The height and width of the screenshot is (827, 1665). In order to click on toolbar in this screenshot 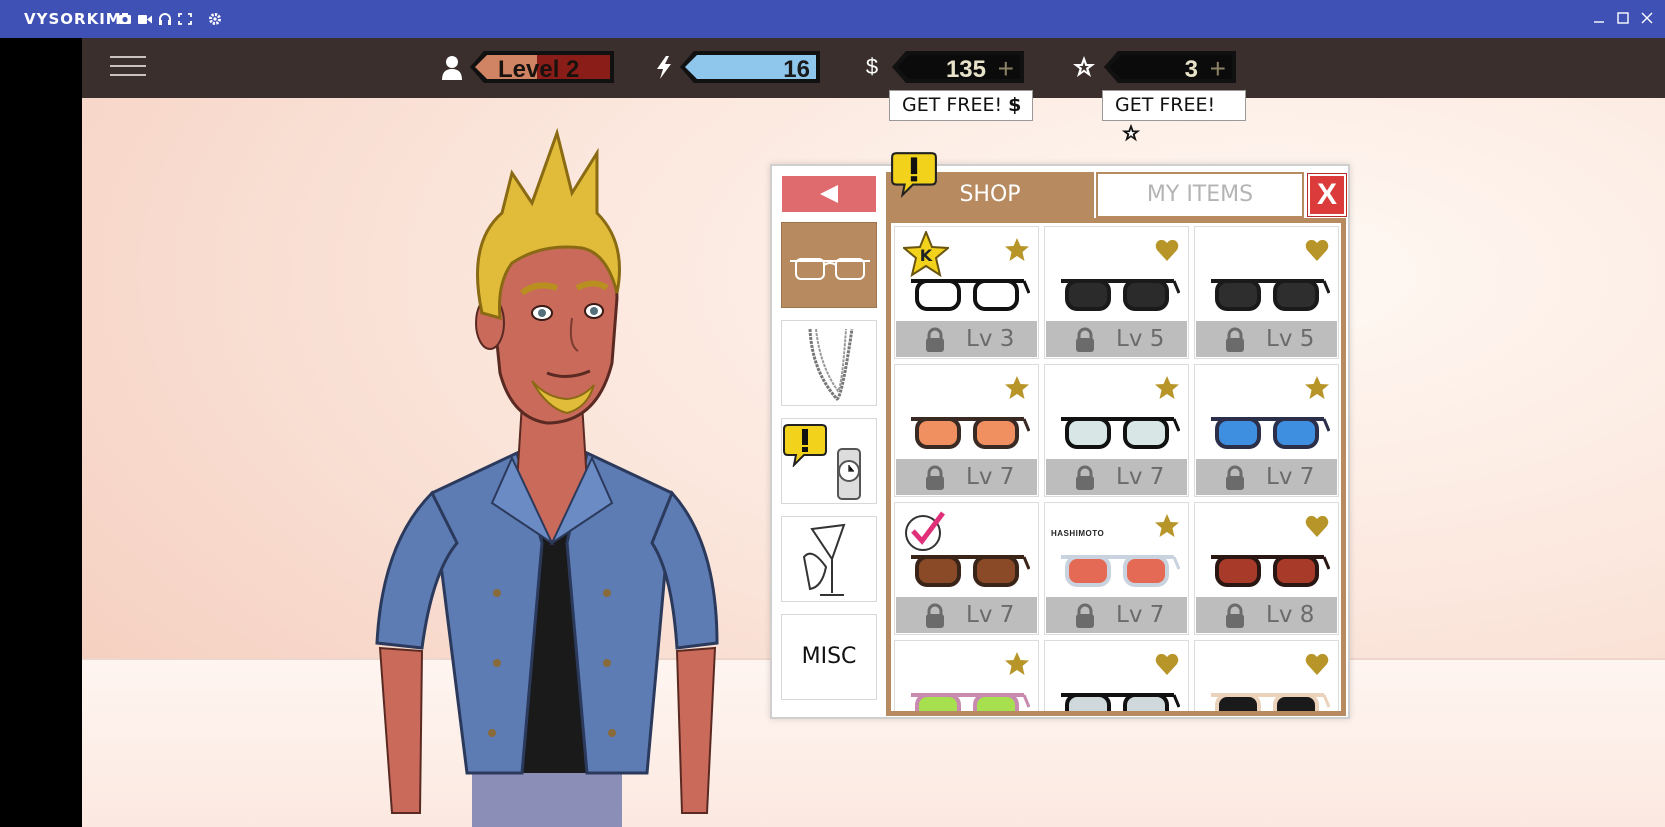, I will do `click(170, 19)`.